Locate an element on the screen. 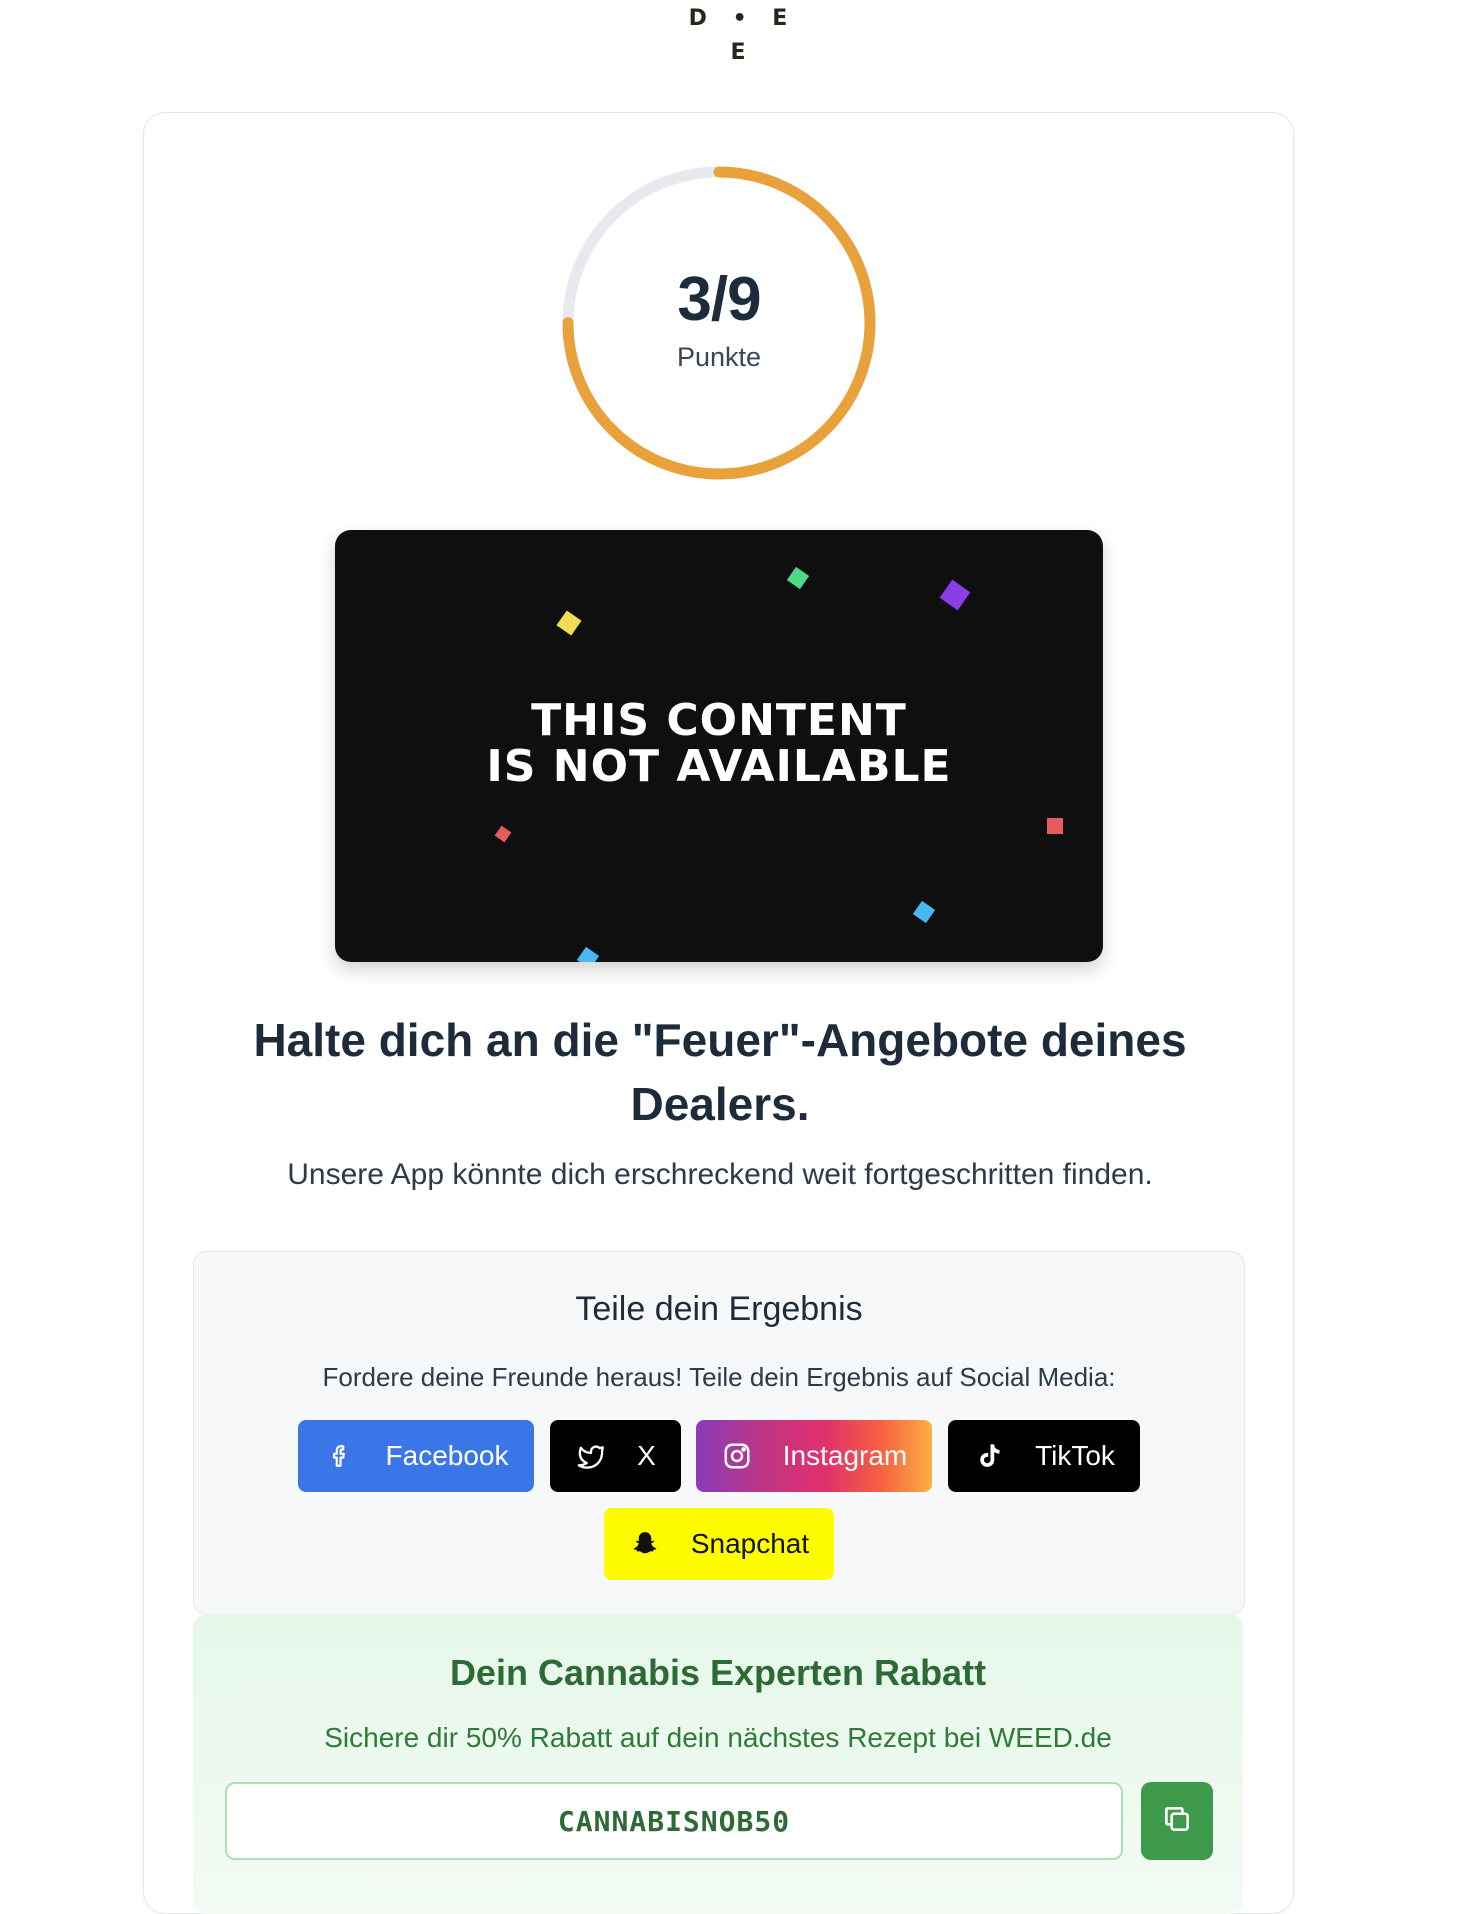  facebook-icon is located at coordinates (340, 1456).